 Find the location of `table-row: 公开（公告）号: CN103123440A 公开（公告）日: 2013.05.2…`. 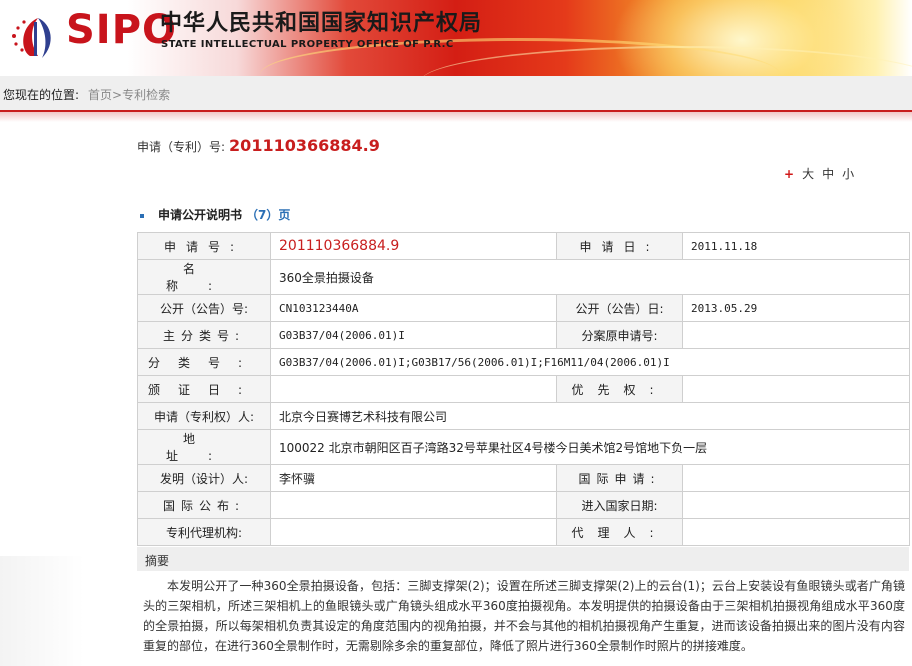

table-row: 公开（公告）号: CN103123440A 公开（公告）日: 2013.05.2… is located at coordinates (523, 308).